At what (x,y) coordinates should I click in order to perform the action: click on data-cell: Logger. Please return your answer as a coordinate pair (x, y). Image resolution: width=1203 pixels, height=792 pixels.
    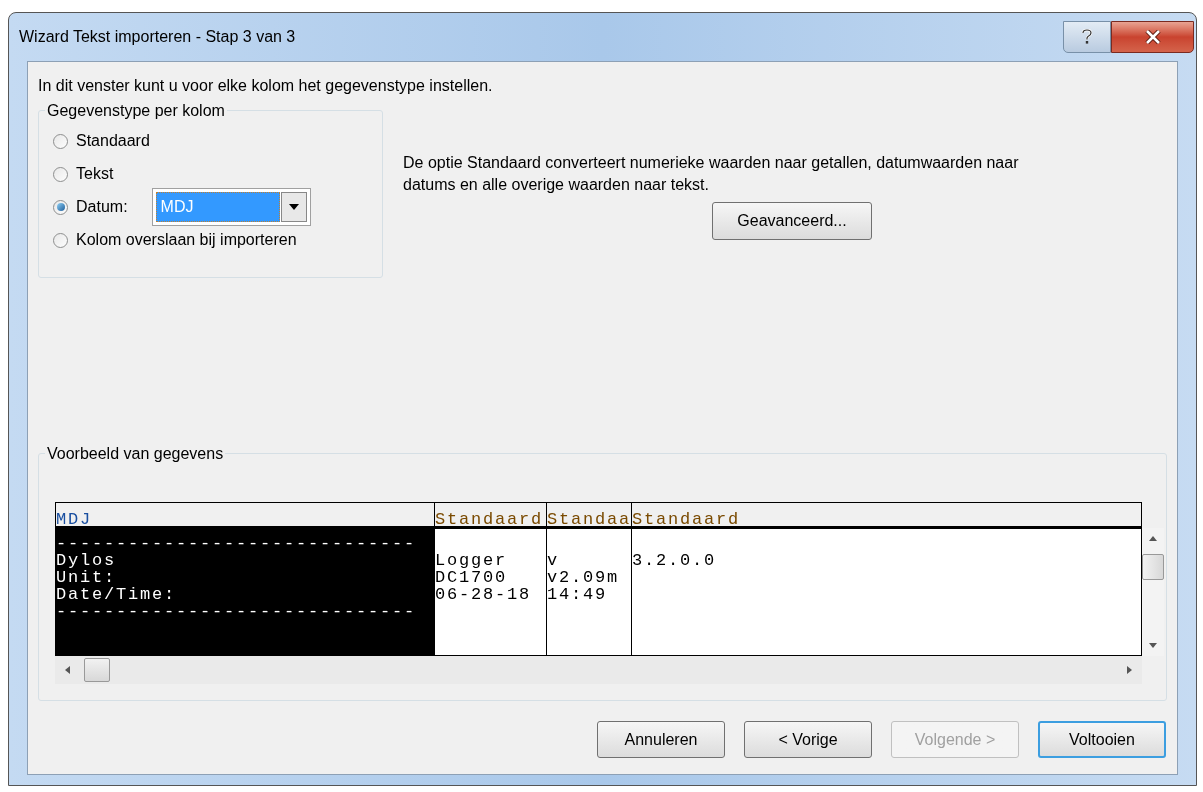
    Looking at the image, I should click on (471, 560).